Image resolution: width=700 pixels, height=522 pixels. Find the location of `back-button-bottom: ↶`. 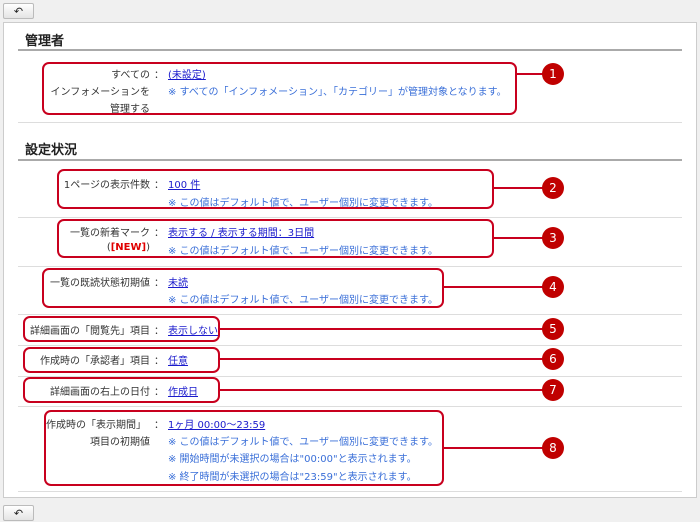

back-button-bottom: ↶ is located at coordinates (18, 513).